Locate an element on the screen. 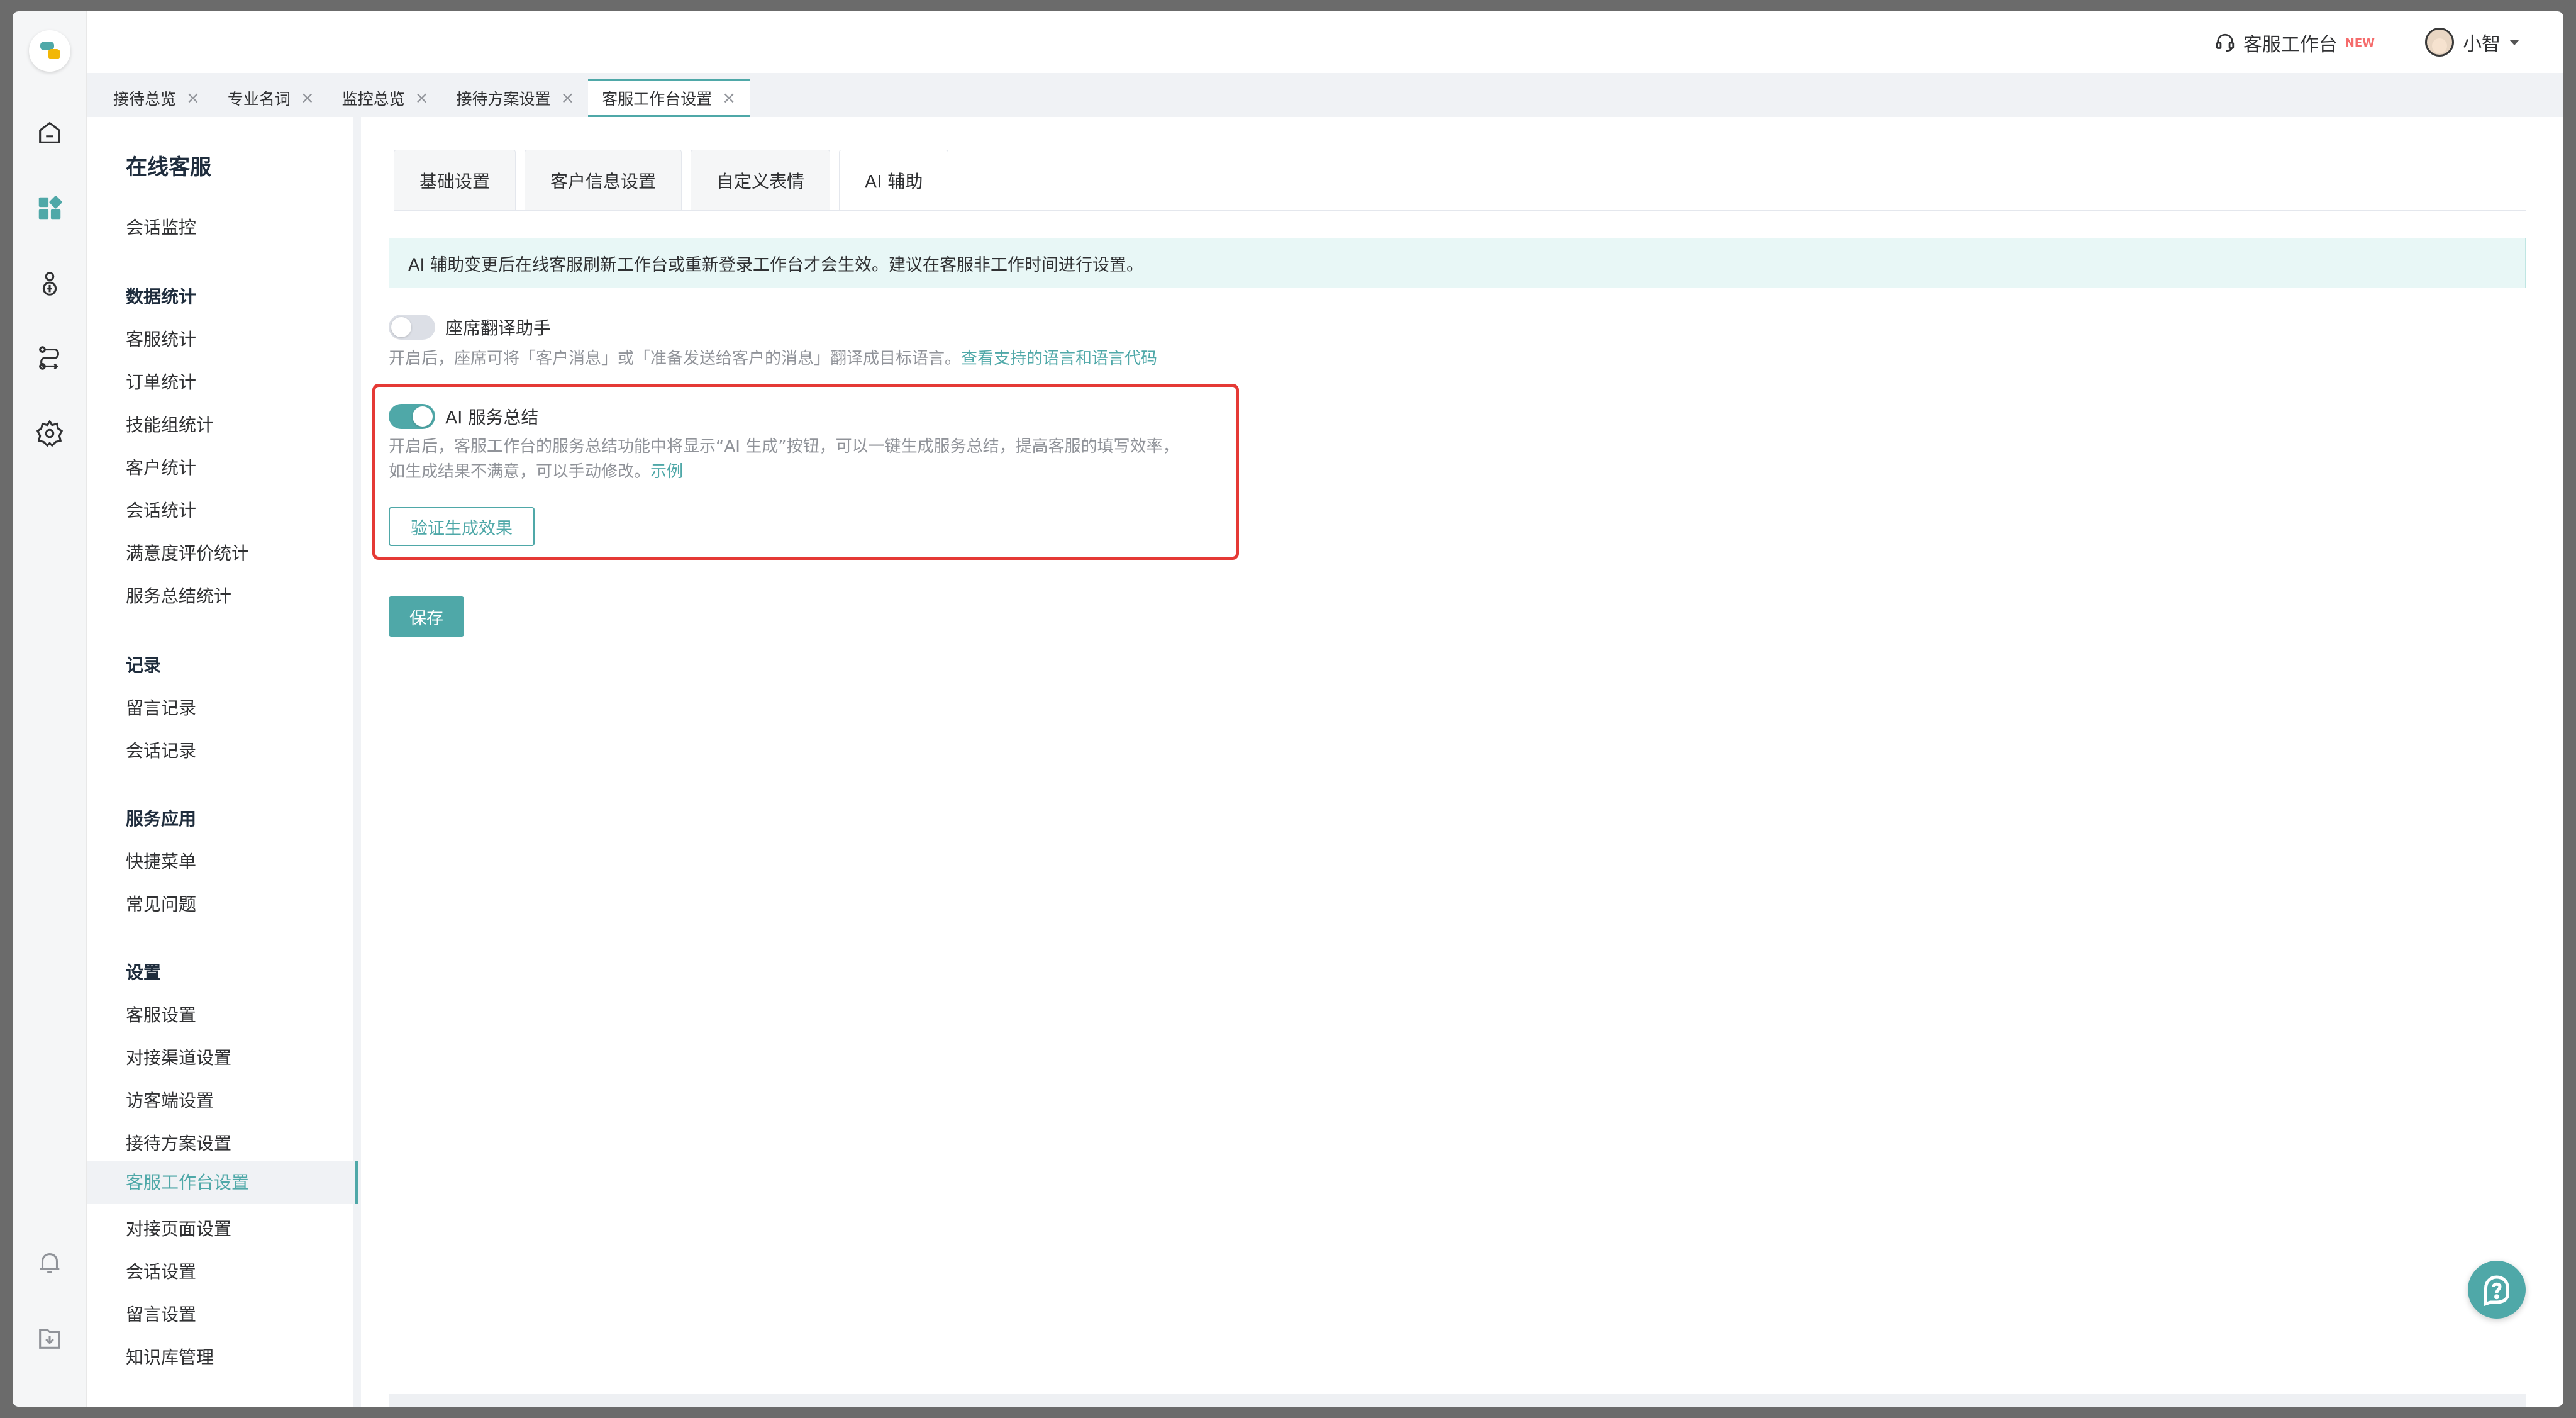 The height and width of the screenshot is (1418, 2576). verify-result-button: 验证生成效果 is located at coordinates (462, 526).